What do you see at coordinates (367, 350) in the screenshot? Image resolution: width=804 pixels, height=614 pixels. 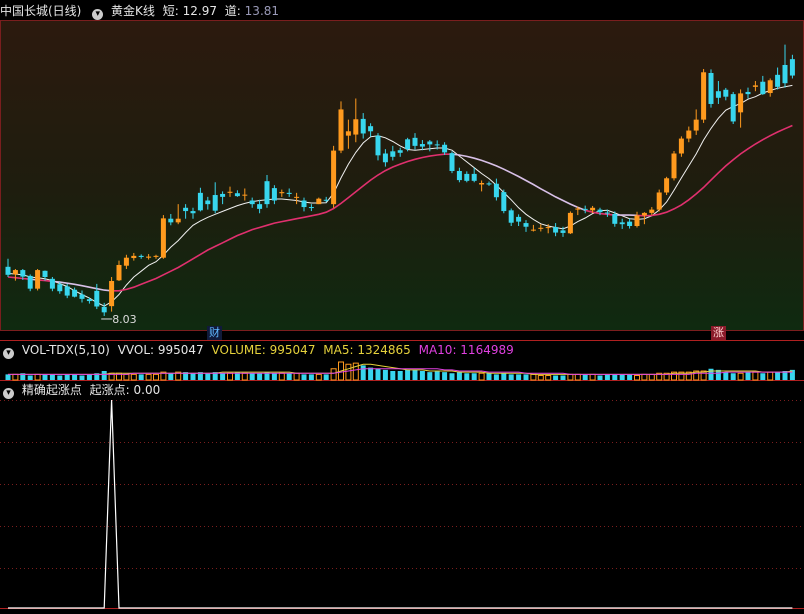 I see `ma5-value: MA5: 1324865` at bounding box center [367, 350].